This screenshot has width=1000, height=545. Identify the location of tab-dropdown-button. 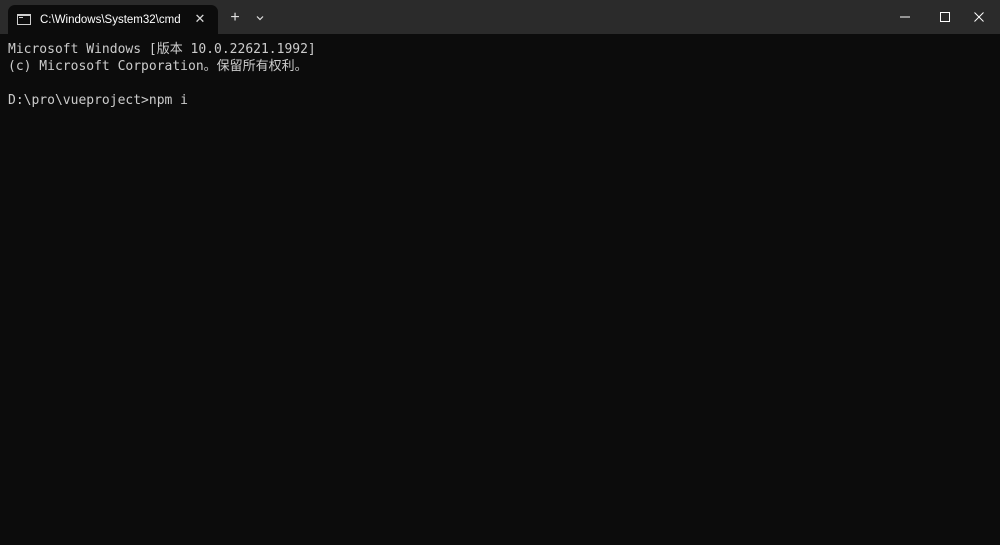
(260, 18).